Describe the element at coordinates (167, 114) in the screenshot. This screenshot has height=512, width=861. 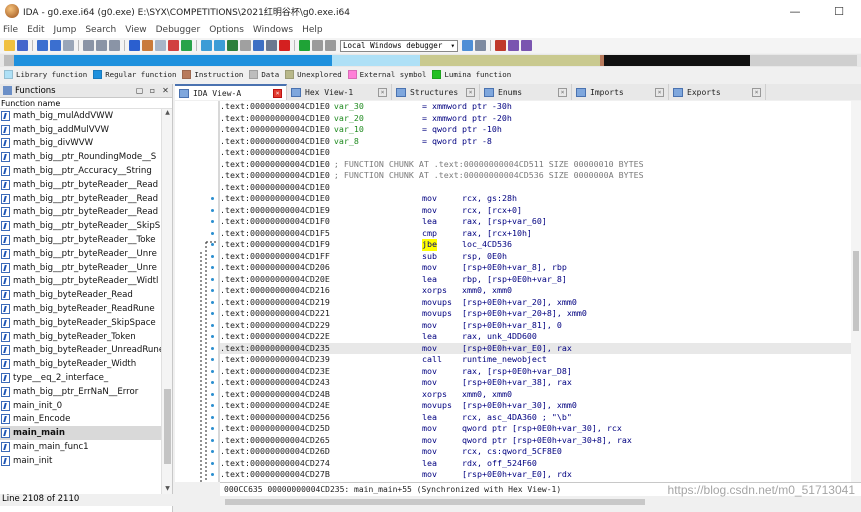
I see `scroll-up-arrow: ▲` at that location.